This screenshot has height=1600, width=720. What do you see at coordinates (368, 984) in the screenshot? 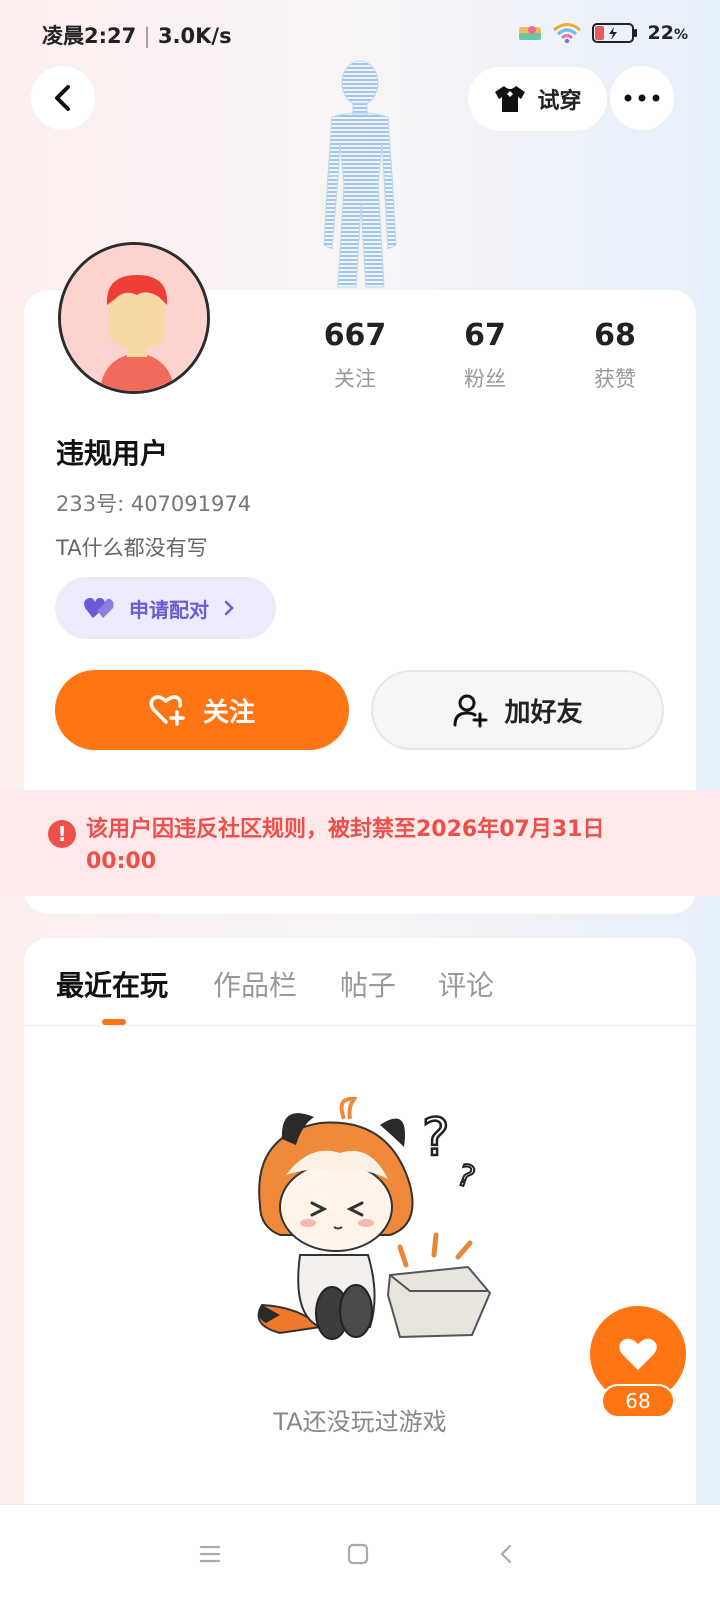
I see `tab-posts: 帖子` at bounding box center [368, 984].